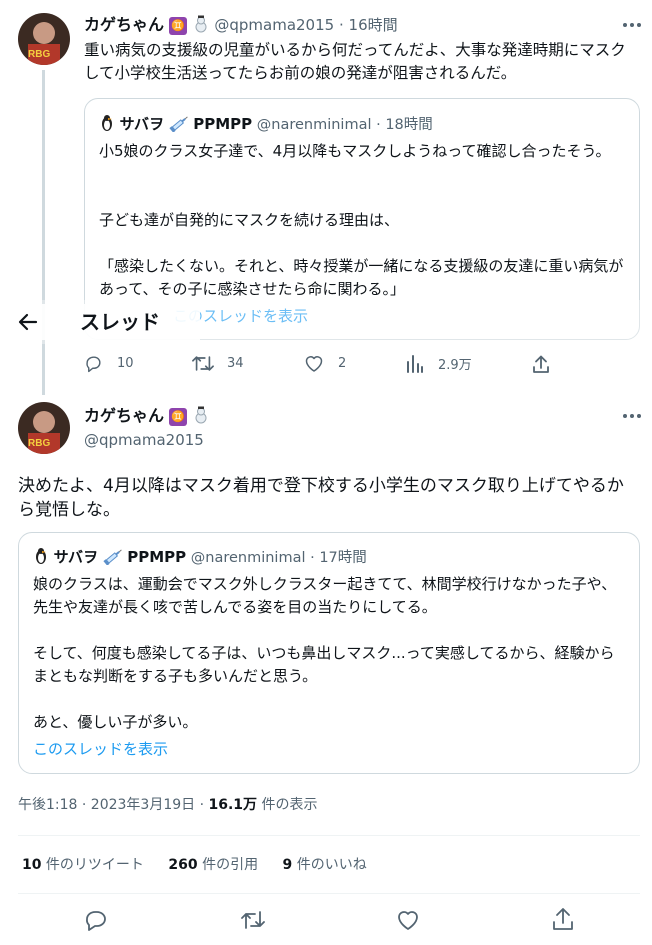 This screenshot has height=945, width=652. I want to click on quoted-timestamp: 18時間, so click(409, 125).